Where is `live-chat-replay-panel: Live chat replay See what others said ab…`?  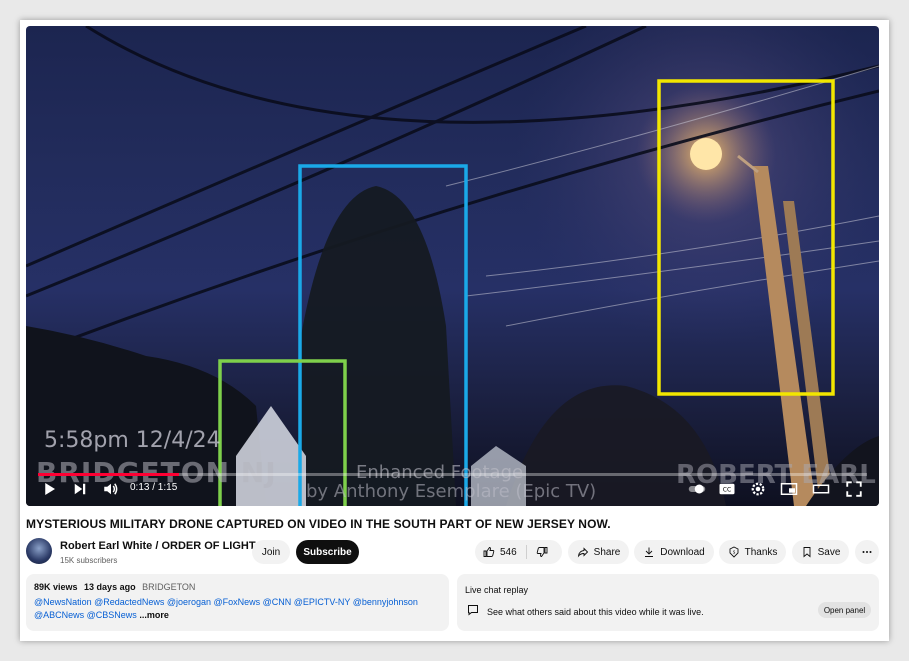 live-chat-replay-panel: Live chat replay See what others said ab… is located at coordinates (668, 602).